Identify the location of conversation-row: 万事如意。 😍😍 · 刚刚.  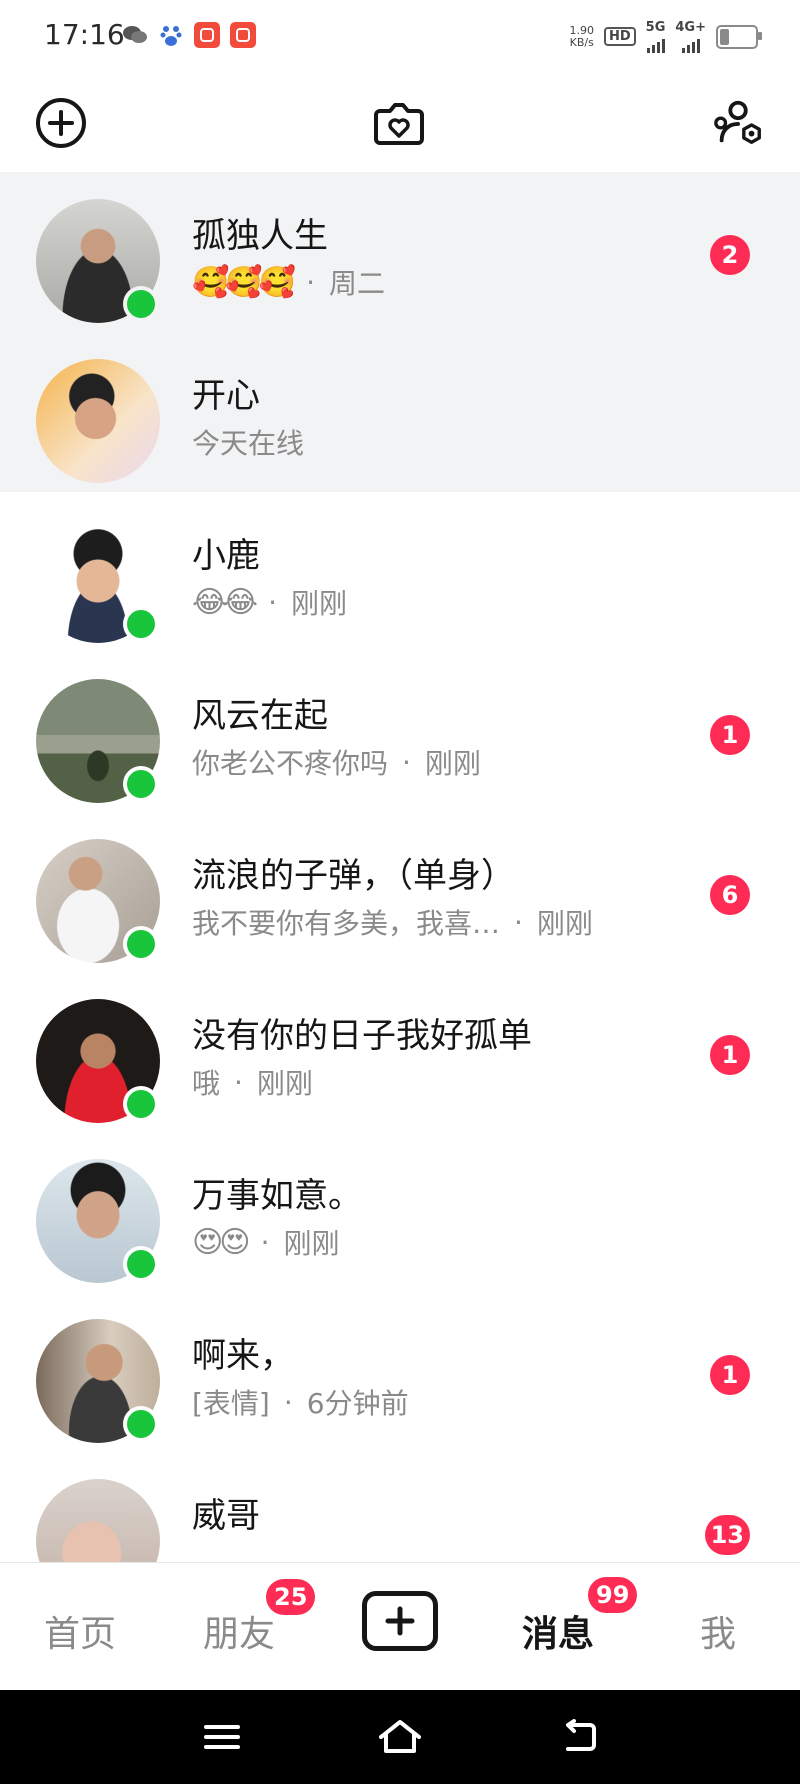
(400, 1212).